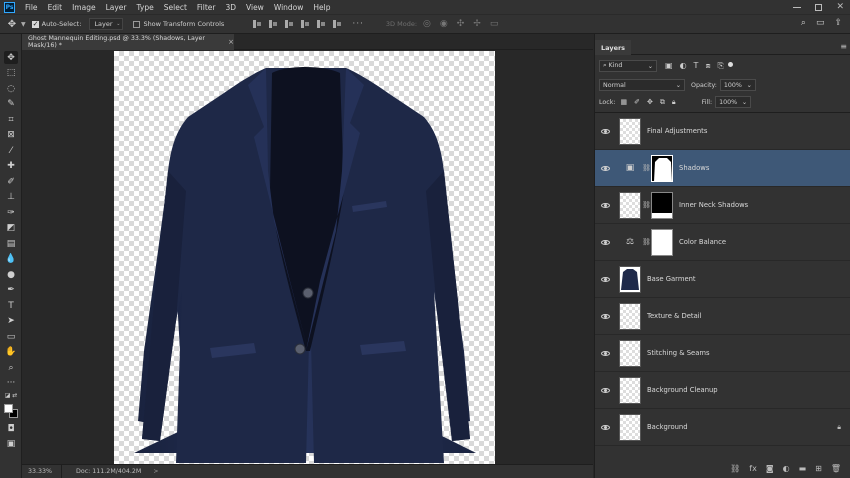 This screenshot has height=478, width=850. Describe the element at coordinates (427, 24) in the screenshot. I see `orbit-3d-icon: ◎` at that location.